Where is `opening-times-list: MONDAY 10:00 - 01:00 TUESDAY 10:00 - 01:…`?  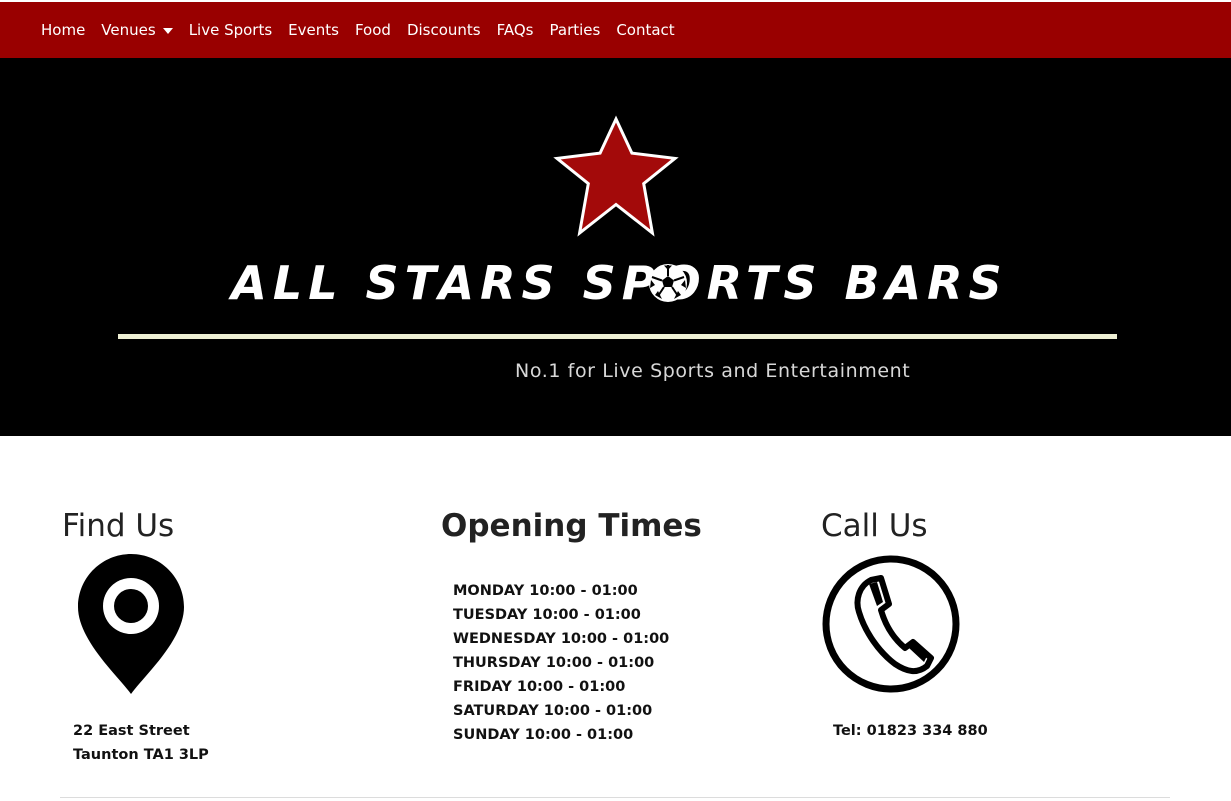 opening-times-list: MONDAY 10:00 - 01:00 TUESDAY 10:00 - 01:… is located at coordinates (561, 663).